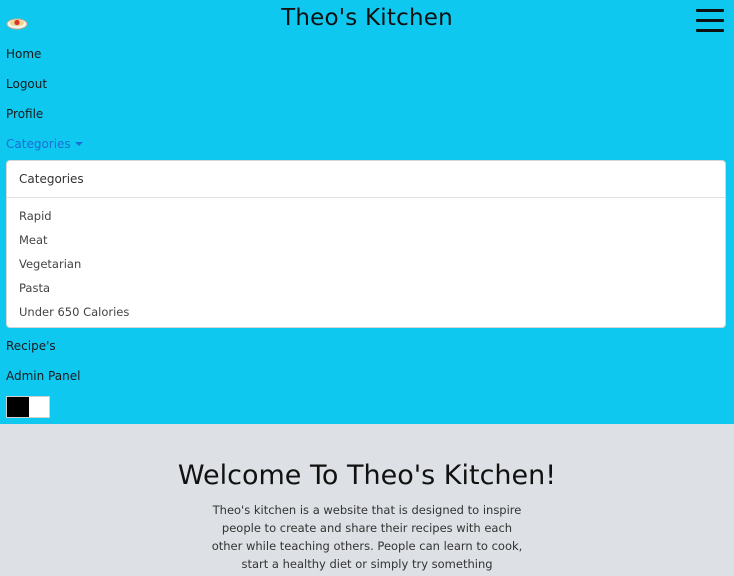 Image resolution: width=734 pixels, height=576 pixels. I want to click on nav-admin-panel: Admin Panel, so click(43, 376).